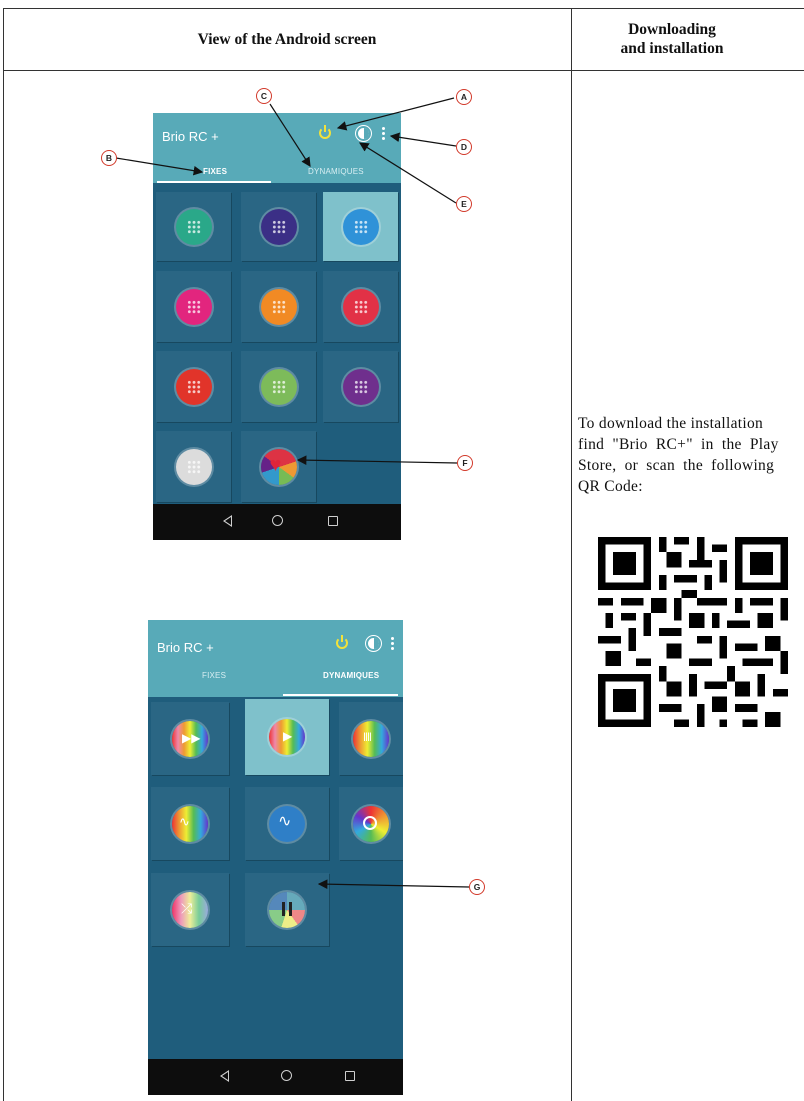  Describe the element at coordinates (465, 463) in the screenshot. I see `callout-f: F` at that location.